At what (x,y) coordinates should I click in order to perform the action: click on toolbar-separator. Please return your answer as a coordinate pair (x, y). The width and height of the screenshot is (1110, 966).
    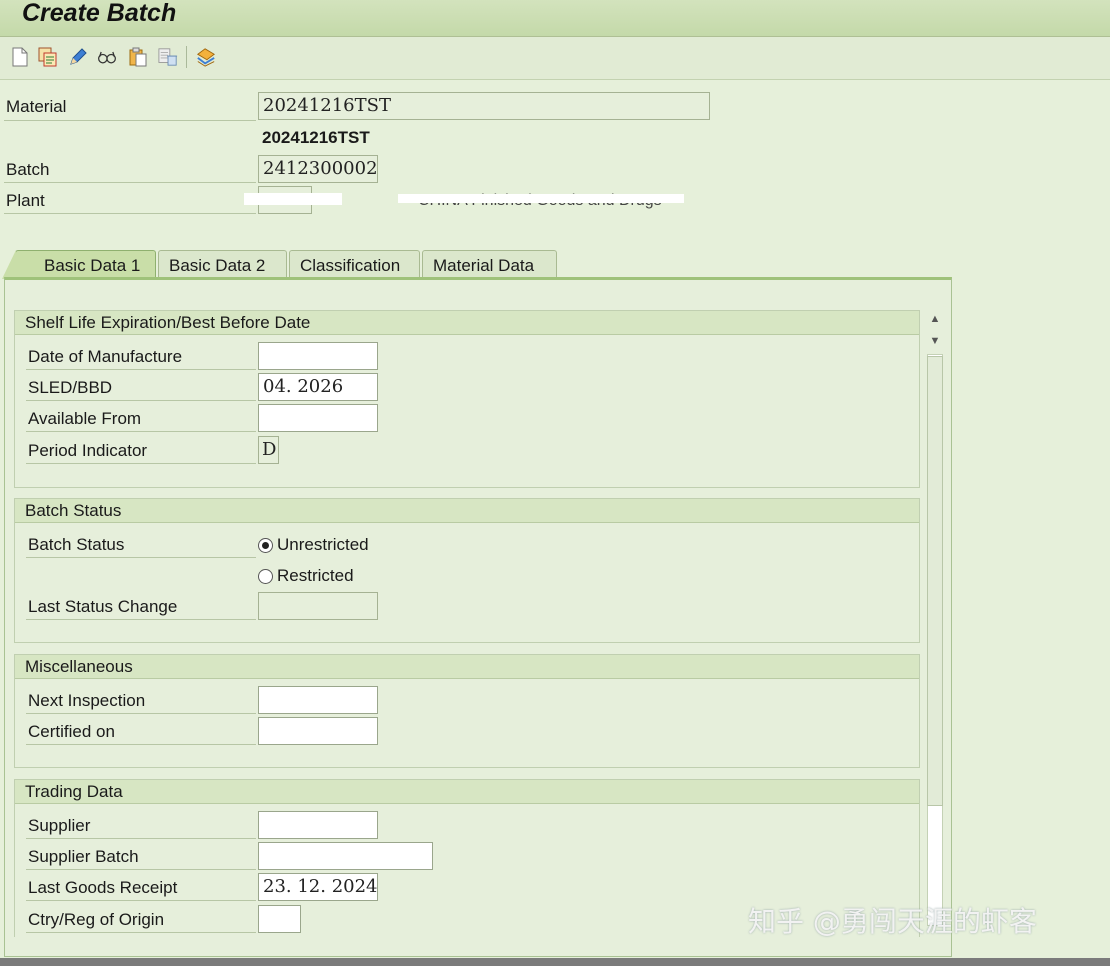
    Looking at the image, I should click on (186, 57).